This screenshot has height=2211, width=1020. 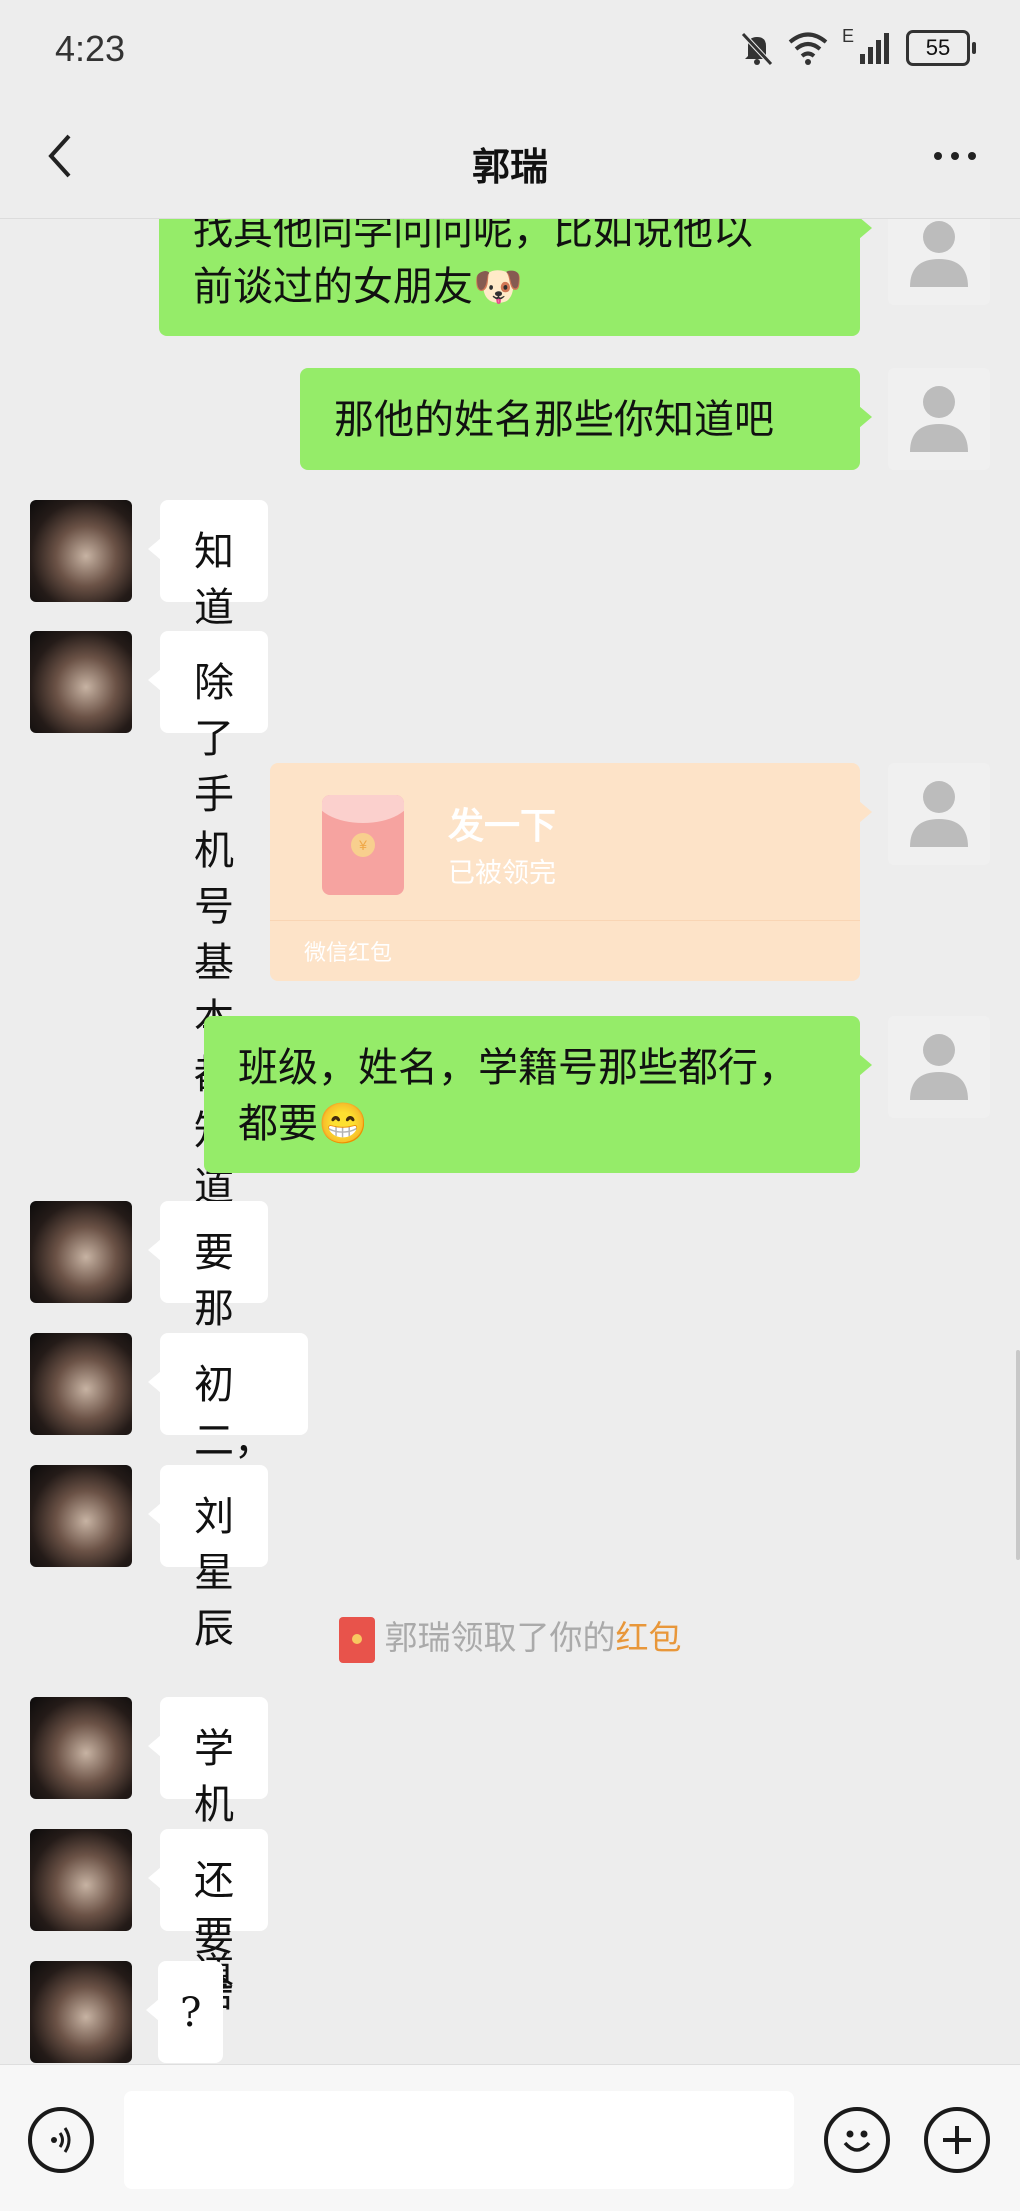 What do you see at coordinates (938, 156) in the screenshot?
I see `more-dots-icon` at bounding box center [938, 156].